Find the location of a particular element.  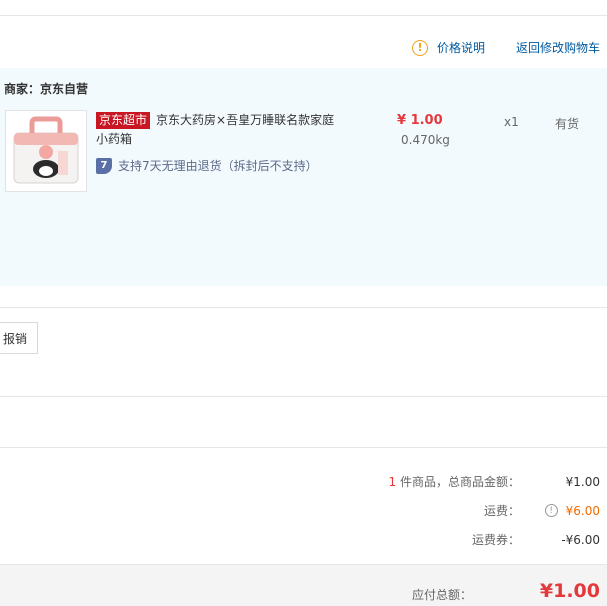

goods-total-row: 1 件商品，总商品金额： ¥1.00 is located at coordinates (460, 481).